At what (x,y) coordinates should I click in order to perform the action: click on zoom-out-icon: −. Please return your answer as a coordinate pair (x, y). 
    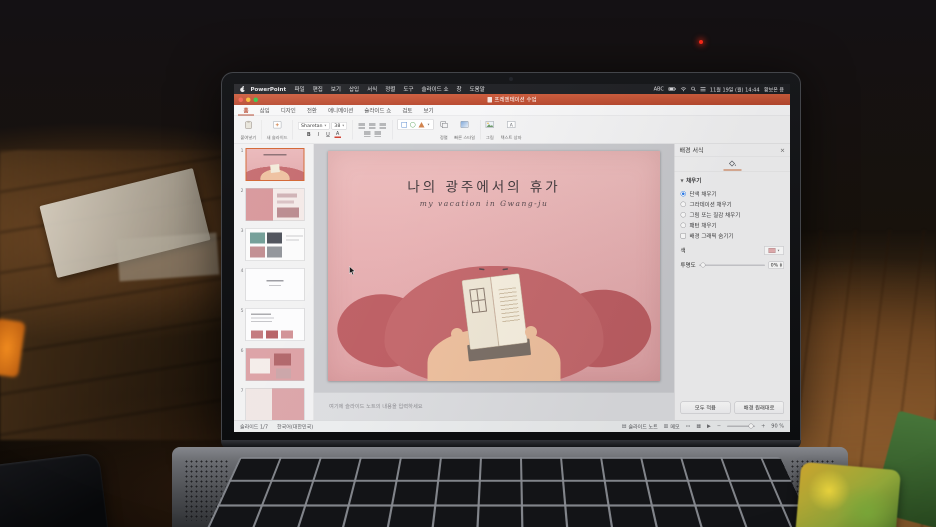
    Looking at the image, I should click on (719, 427).